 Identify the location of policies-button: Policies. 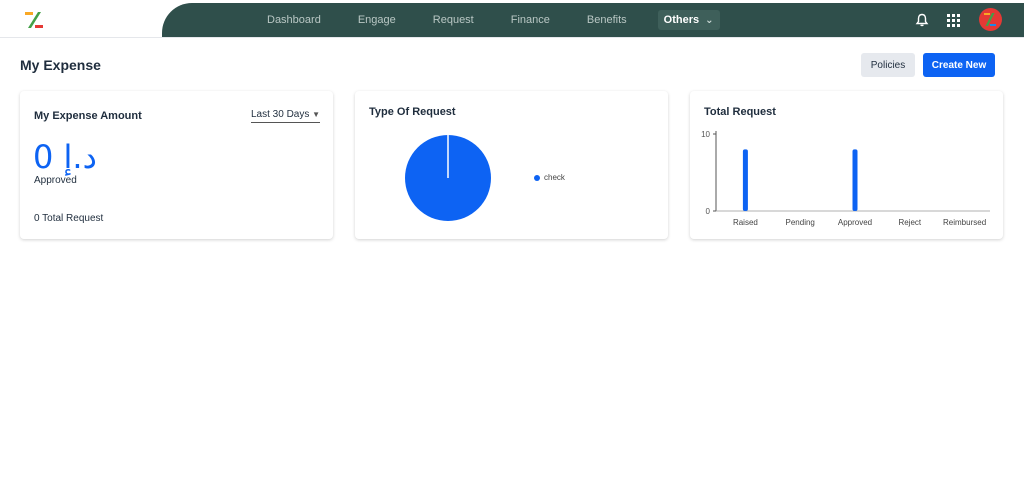
(888, 65).